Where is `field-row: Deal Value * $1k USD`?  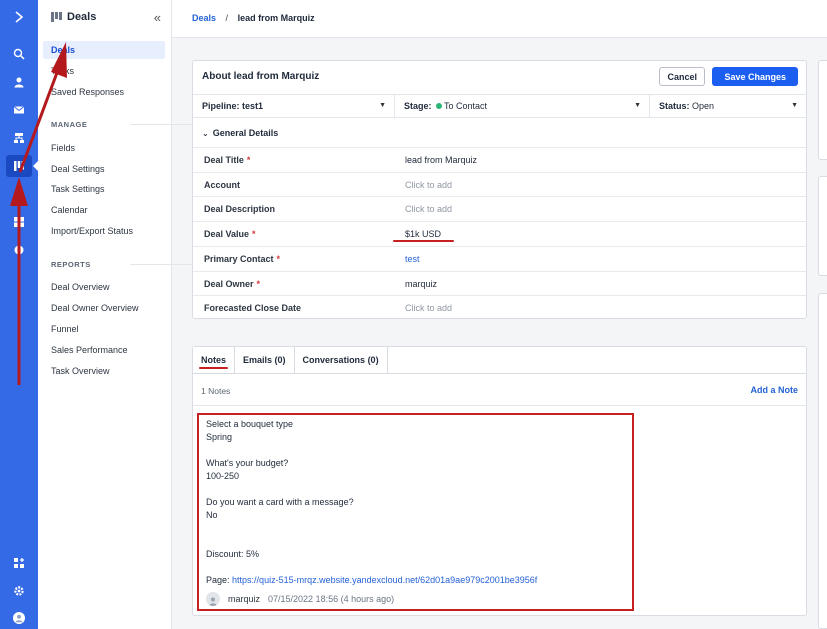
field-row: Deal Value * $1k USD is located at coordinates (499, 233).